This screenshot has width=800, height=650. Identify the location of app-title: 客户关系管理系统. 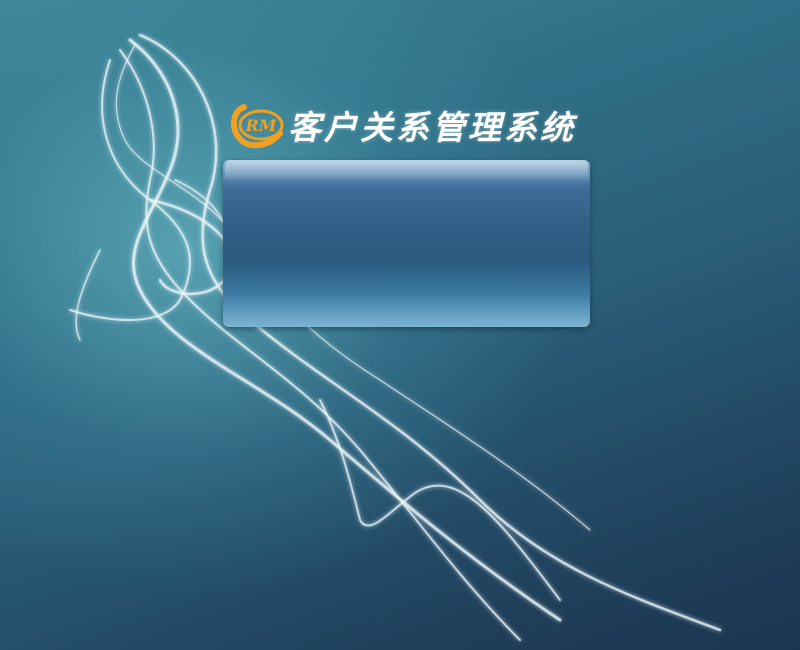
(432, 127).